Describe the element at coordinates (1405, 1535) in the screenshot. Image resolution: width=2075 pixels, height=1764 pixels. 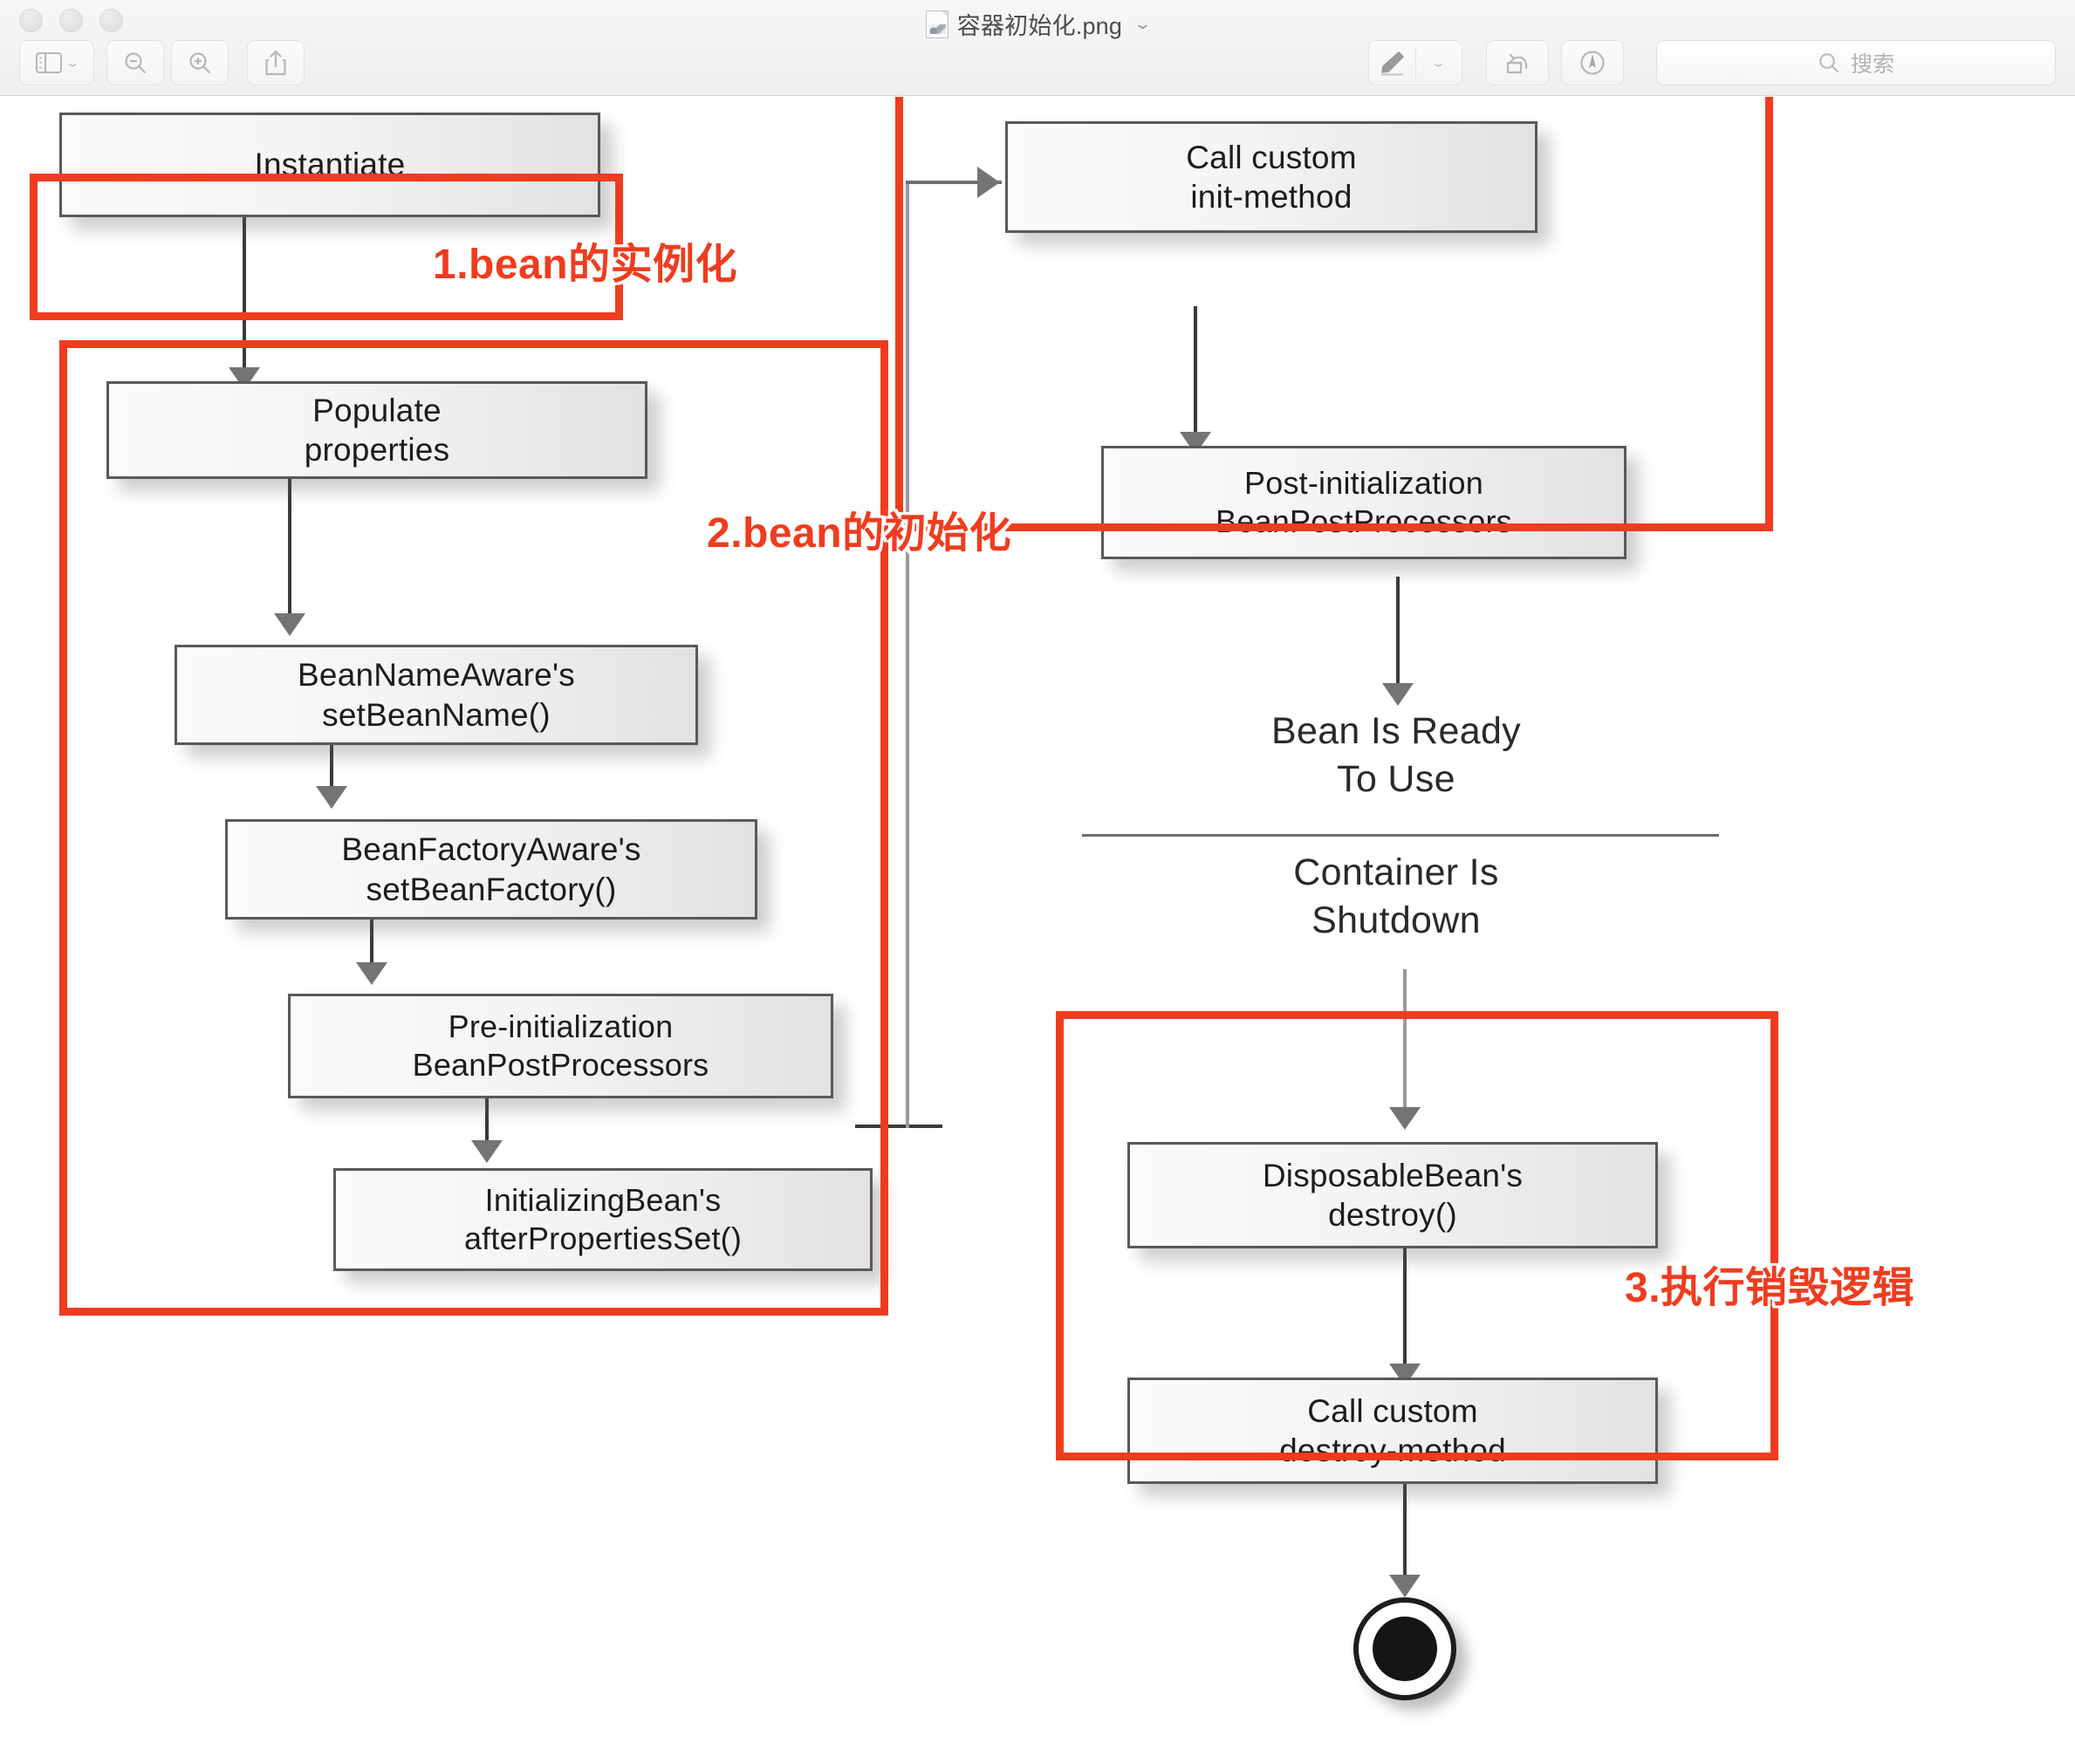
I see `connector-destroymethod-to-end` at that location.